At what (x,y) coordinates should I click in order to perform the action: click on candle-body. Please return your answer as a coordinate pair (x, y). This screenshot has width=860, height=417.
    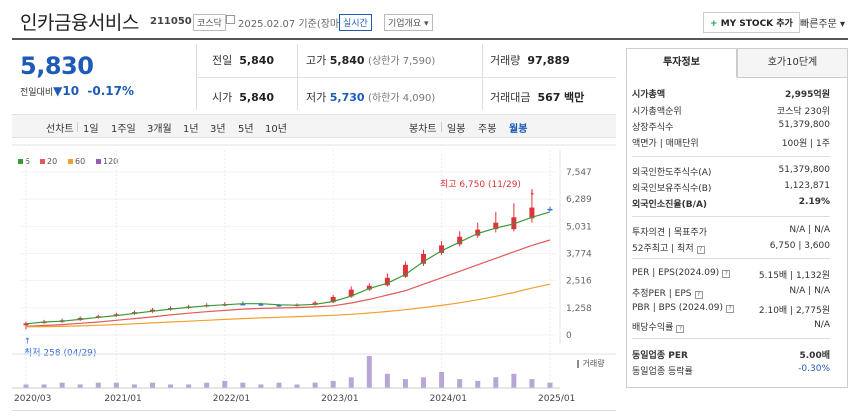
    Looking at the image, I should click on (550, 209).